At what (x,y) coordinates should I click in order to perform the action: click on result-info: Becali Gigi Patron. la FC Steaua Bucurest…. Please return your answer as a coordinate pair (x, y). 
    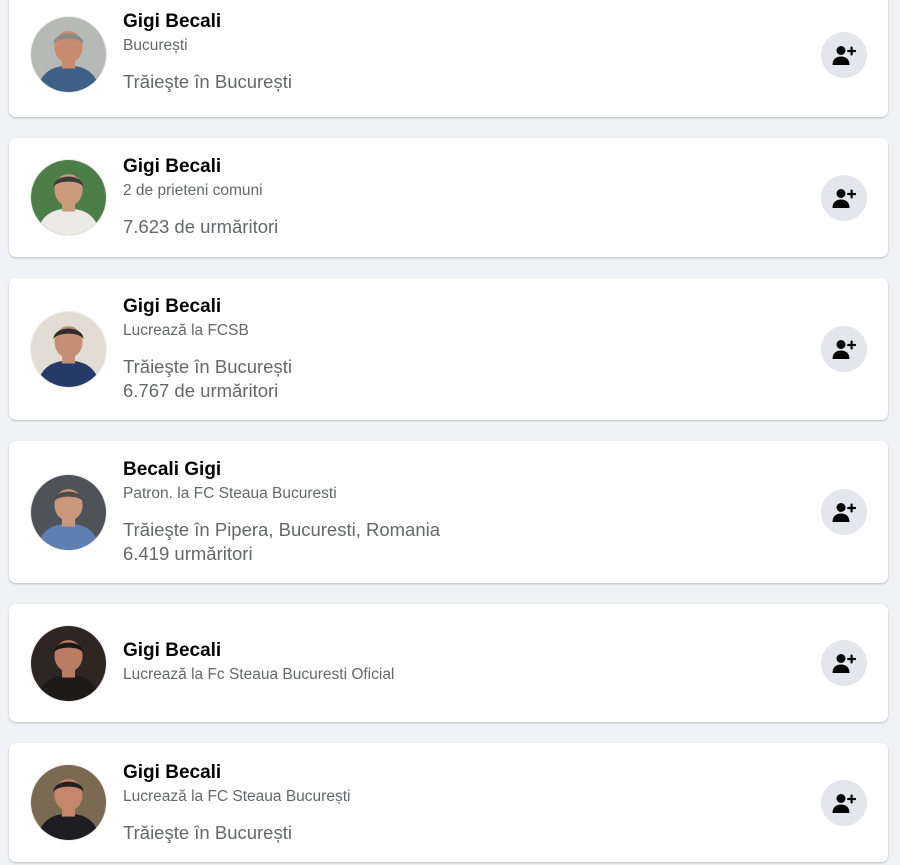
    Looking at the image, I should click on (460, 512).